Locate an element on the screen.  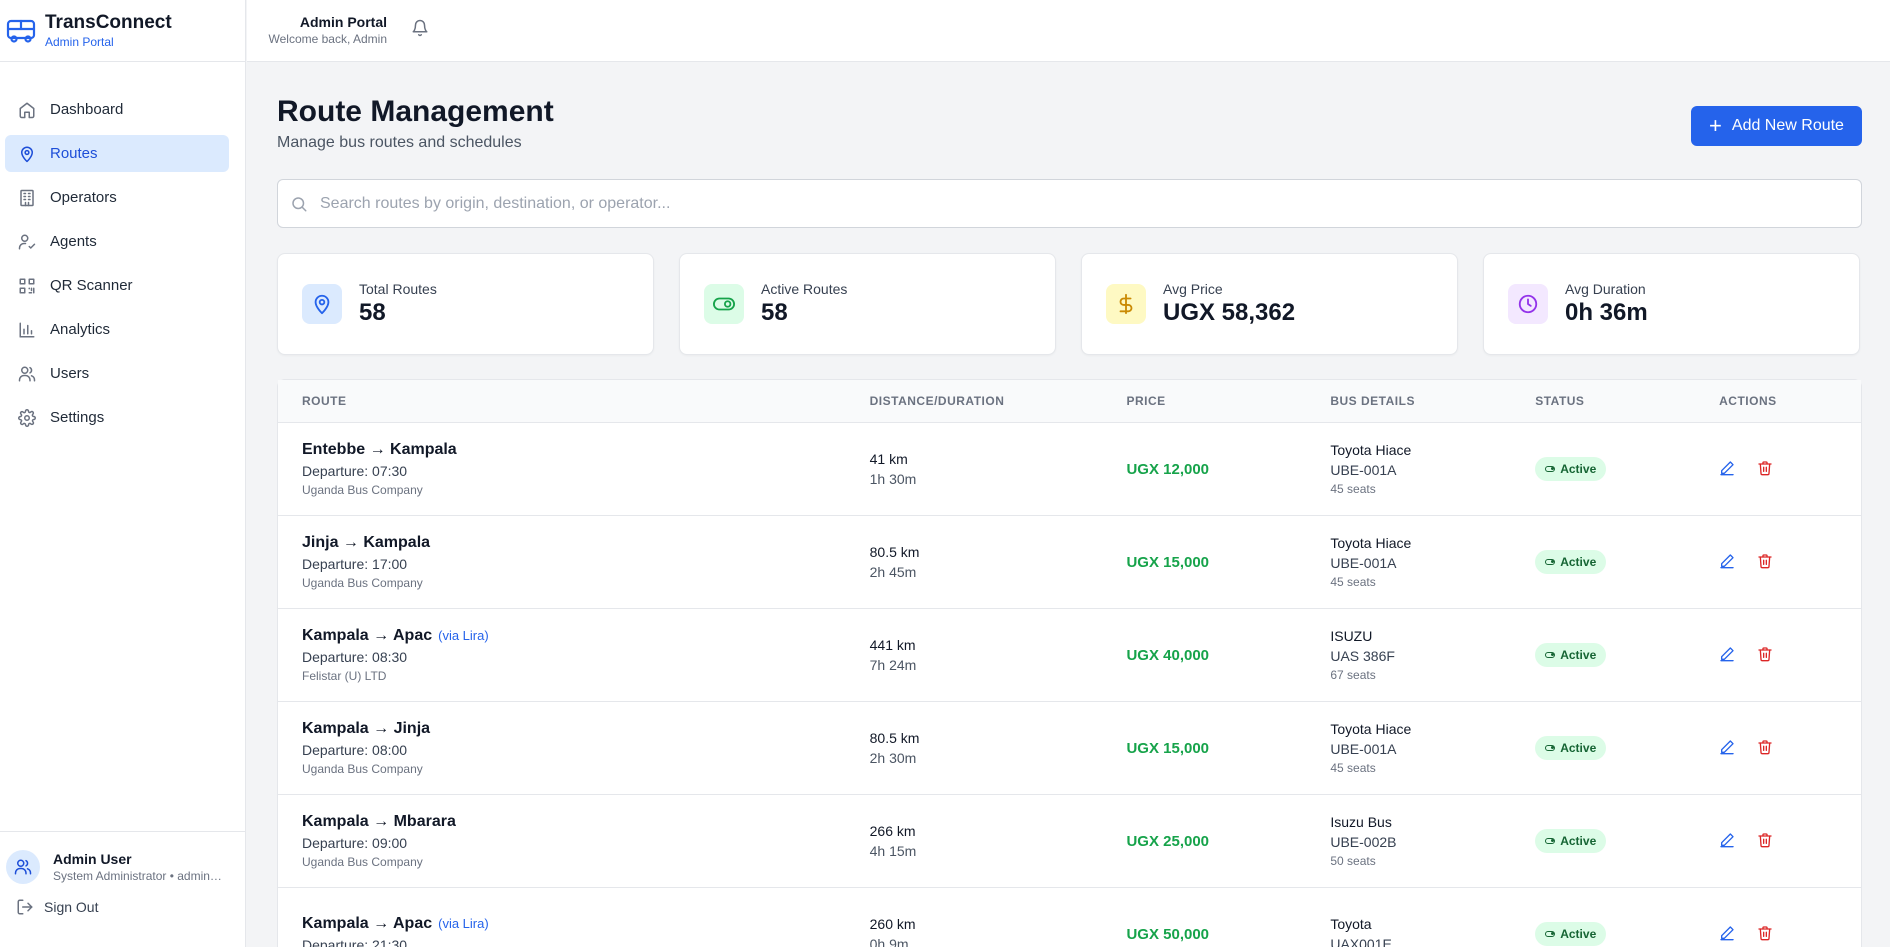
brand: TransConnect Admin Portal is located at coordinates (122, 31).